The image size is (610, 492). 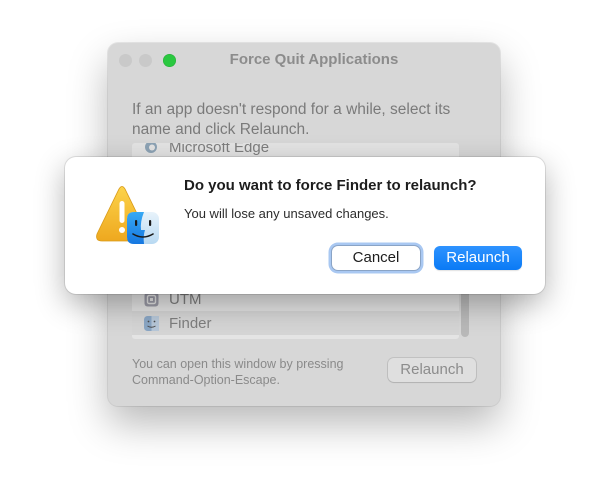 What do you see at coordinates (127, 217) in the screenshot?
I see `warning-finder-icon` at bounding box center [127, 217].